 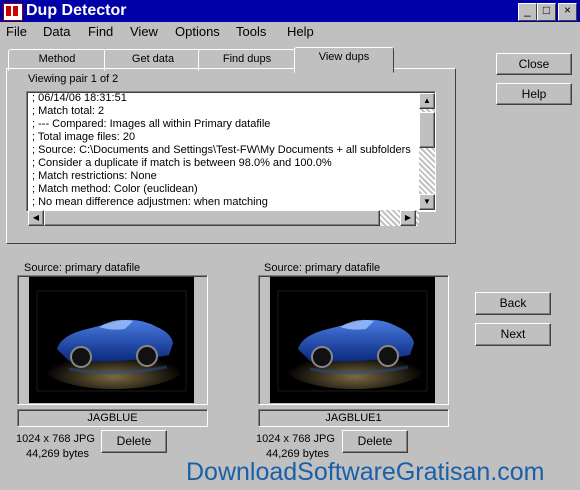 I want to click on close-window-button: ×, so click(x=567, y=12).